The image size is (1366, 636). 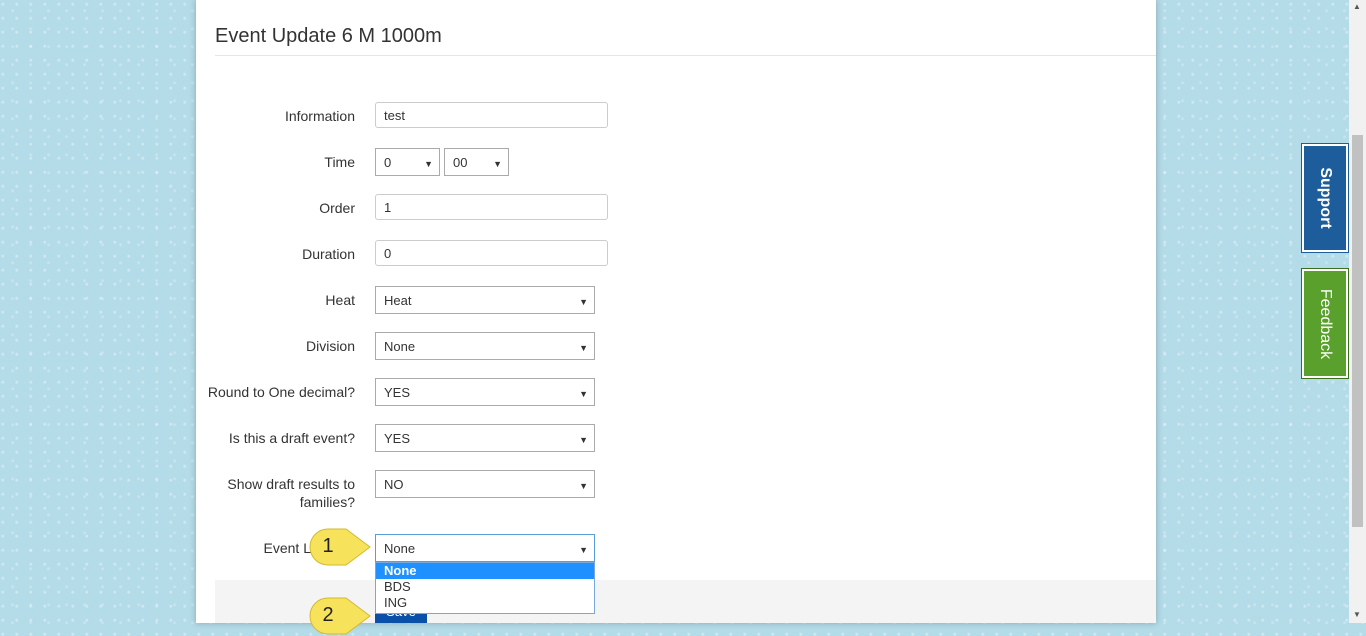 I want to click on dropdown-option-ing: ING, so click(x=485, y=603).